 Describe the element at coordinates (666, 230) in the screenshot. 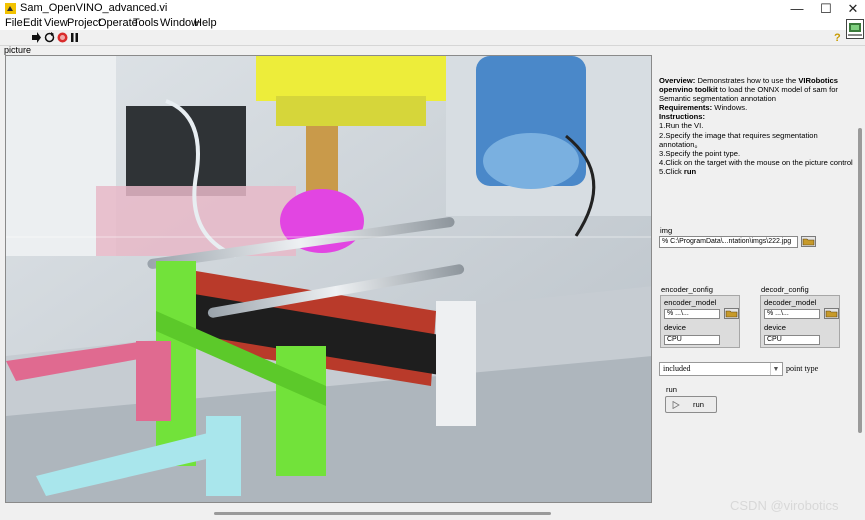

I see `img-label: img` at that location.